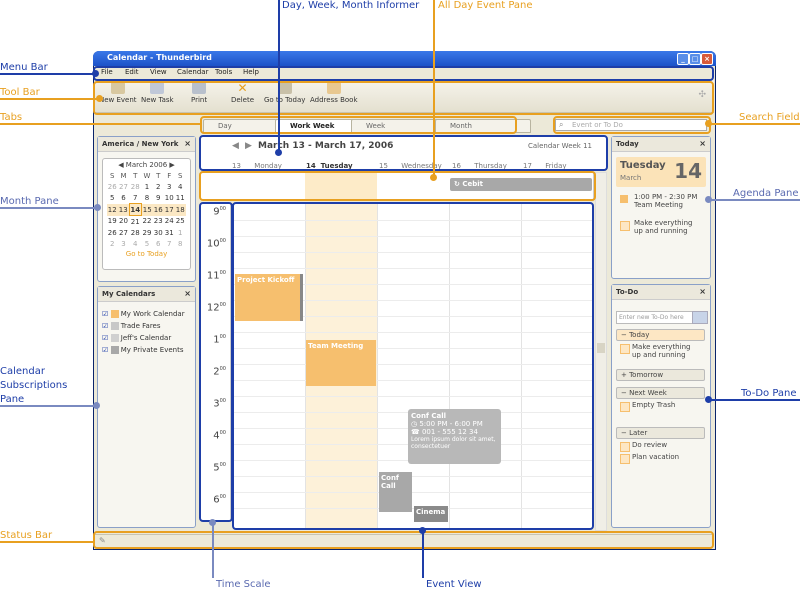  What do you see at coordinates (403, 73) in the screenshot?
I see `menu-bar-highlight` at bounding box center [403, 73].